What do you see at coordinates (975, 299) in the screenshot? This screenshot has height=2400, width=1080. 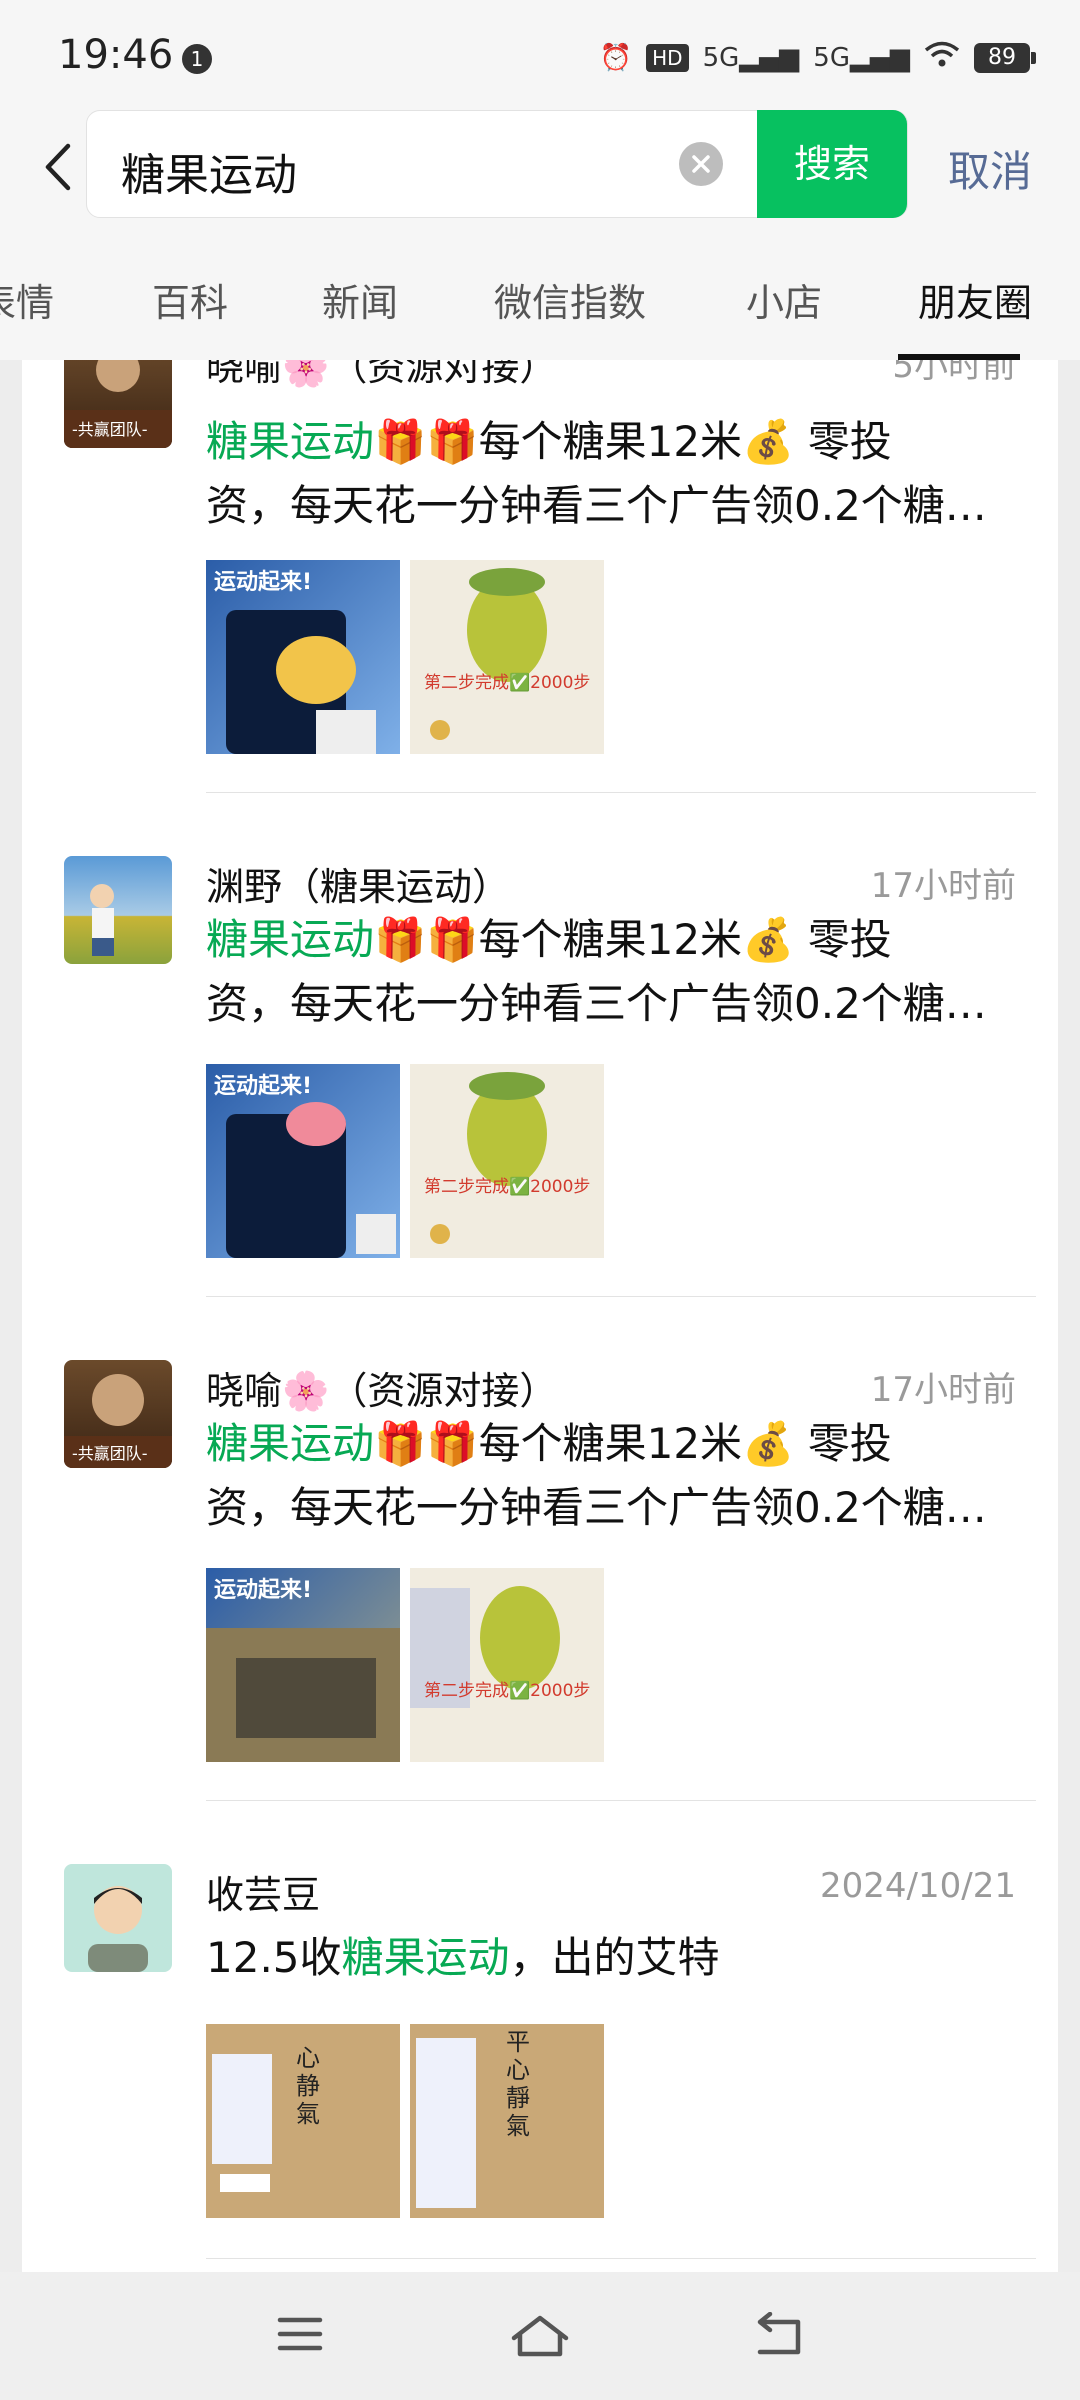 I see `tab-moments: 朋友圈` at bounding box center [975, 299].